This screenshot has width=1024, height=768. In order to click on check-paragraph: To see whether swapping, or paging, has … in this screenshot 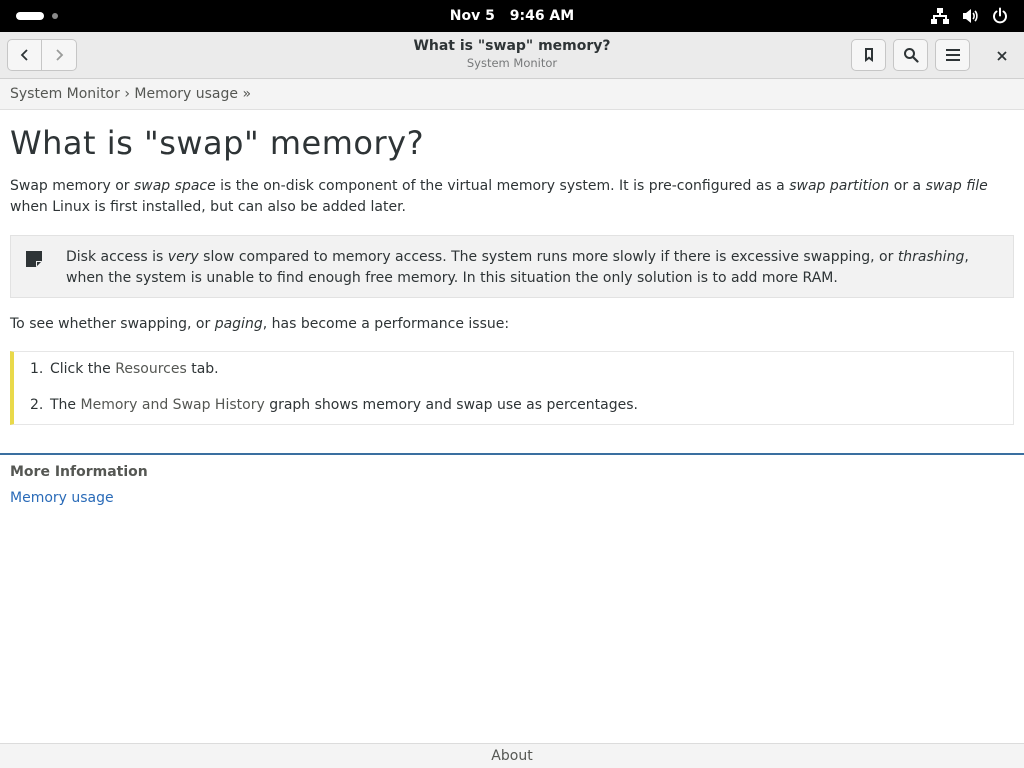, I will do `click(512, 324)`.